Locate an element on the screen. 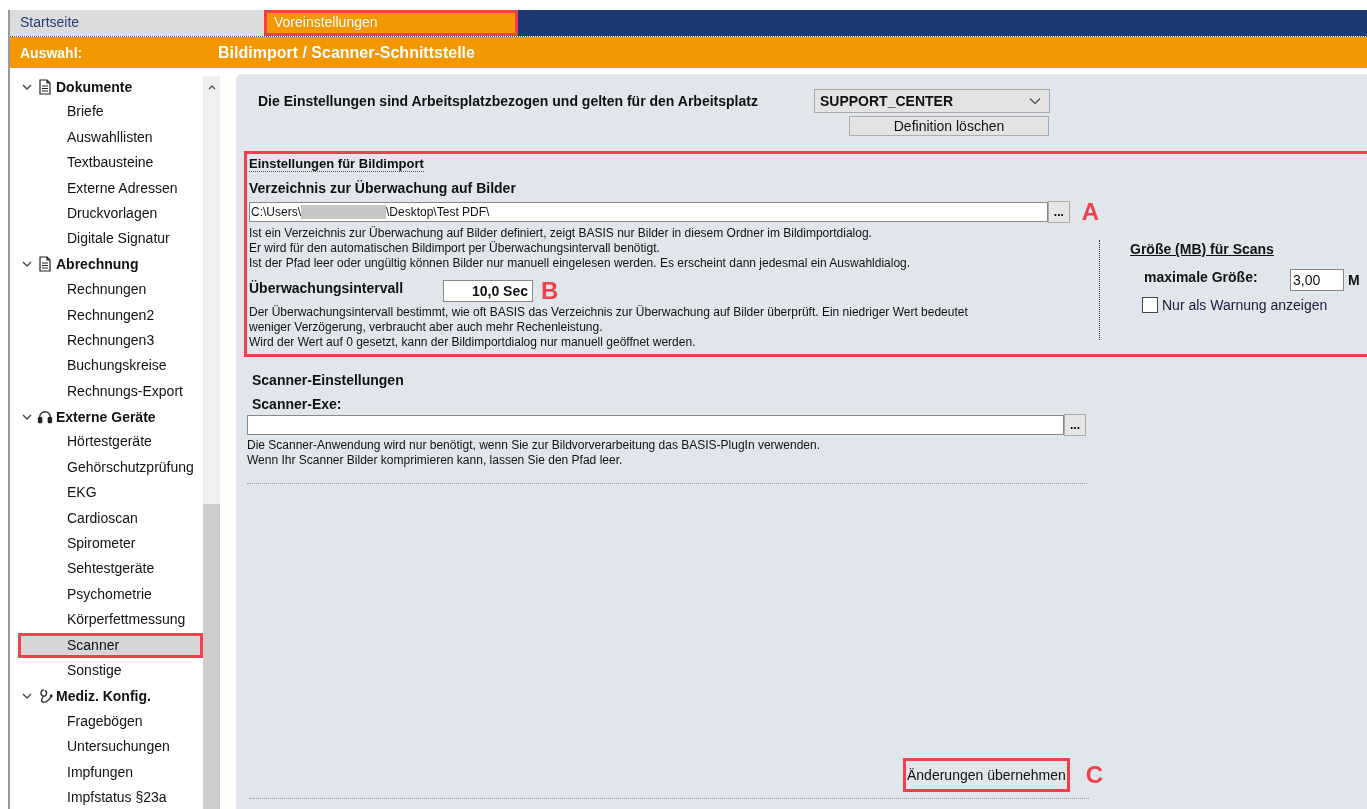 This screenshot has width=1367, height=809. tree-item: Impfstatus §23a is located at coordinates (110, 796).